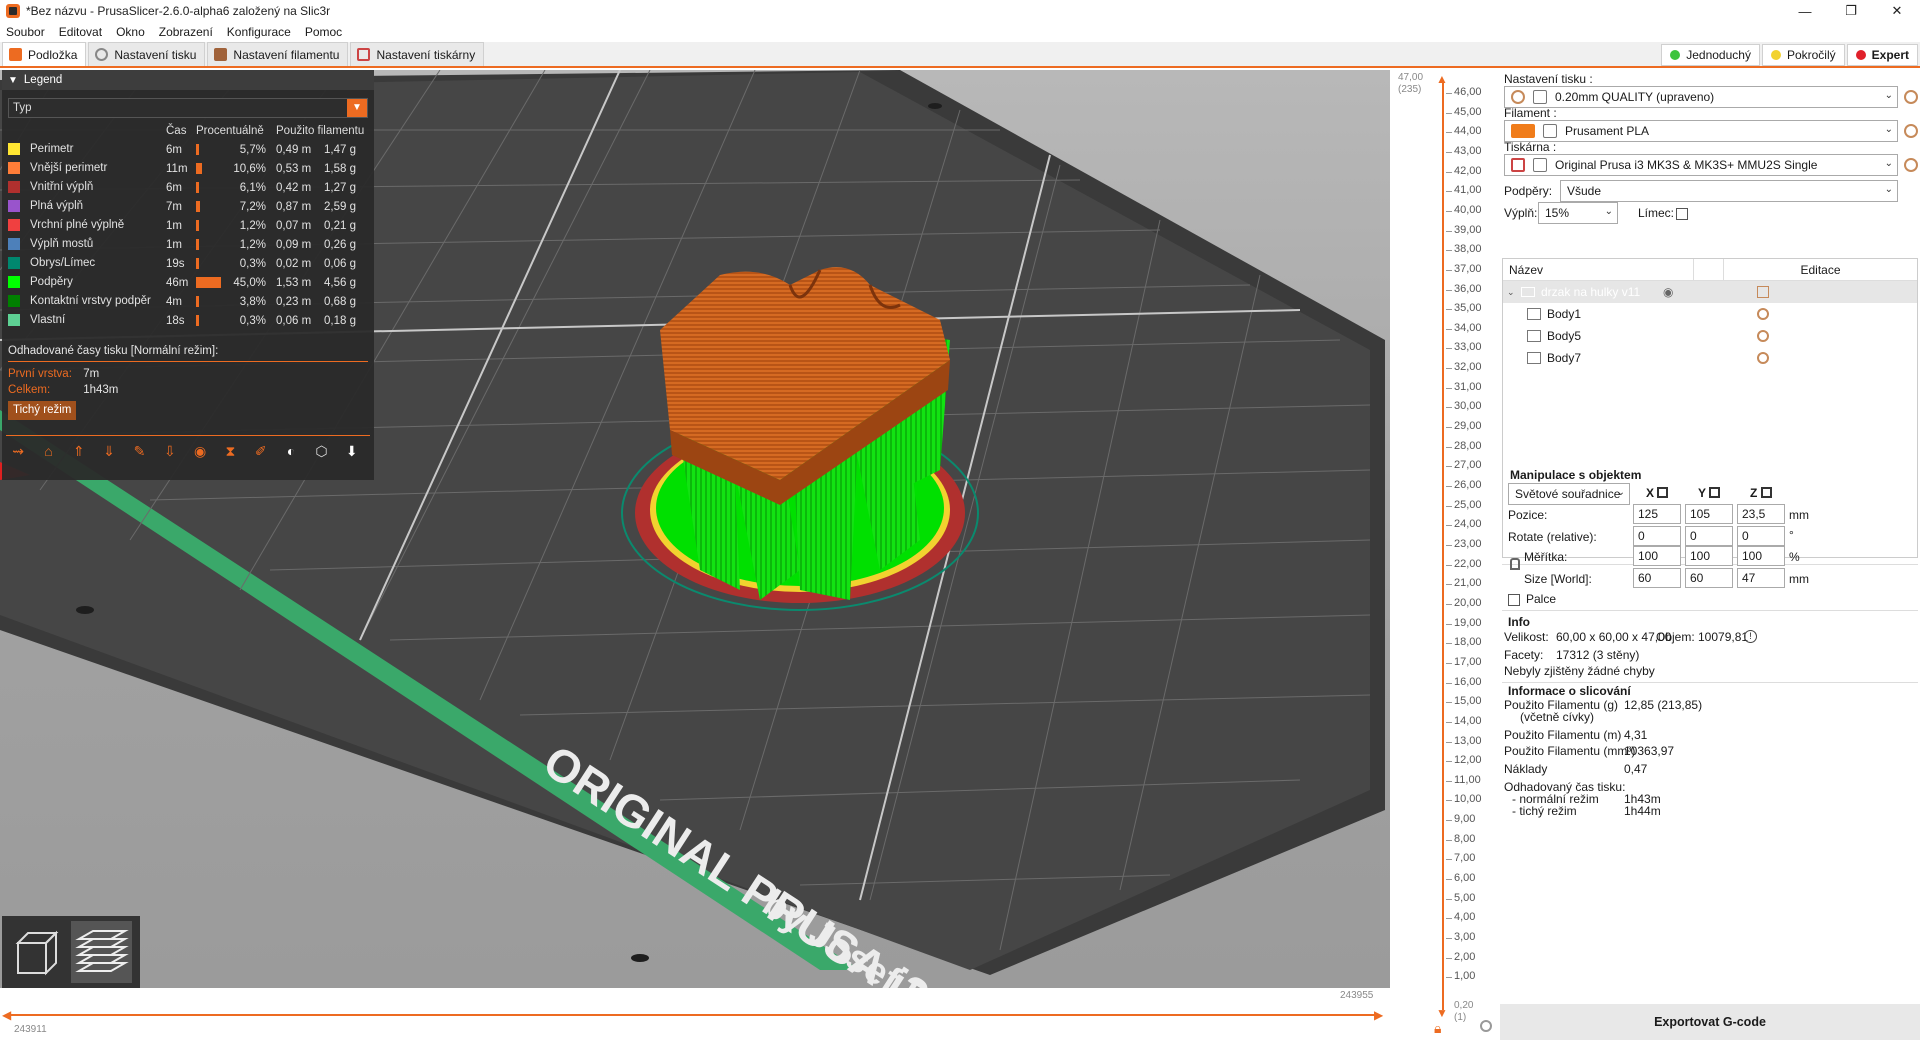  Describe the element at coordinates (1443, 545) in the screenshot. I see `layer-slider-track` at that location.